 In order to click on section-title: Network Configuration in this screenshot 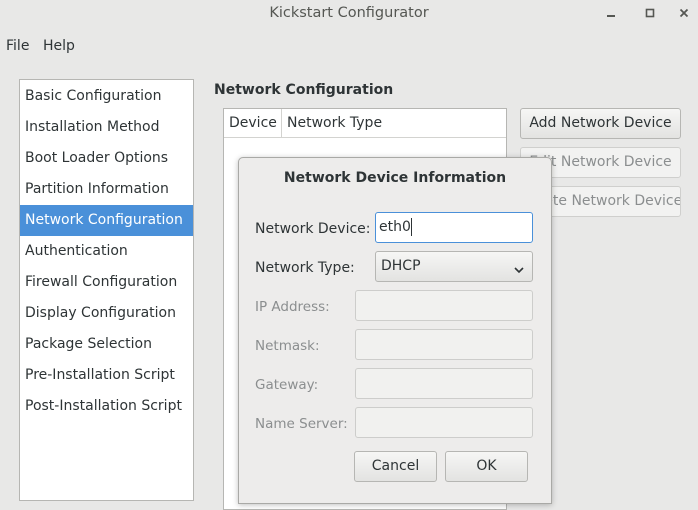, I will do `click(304, 90)`.